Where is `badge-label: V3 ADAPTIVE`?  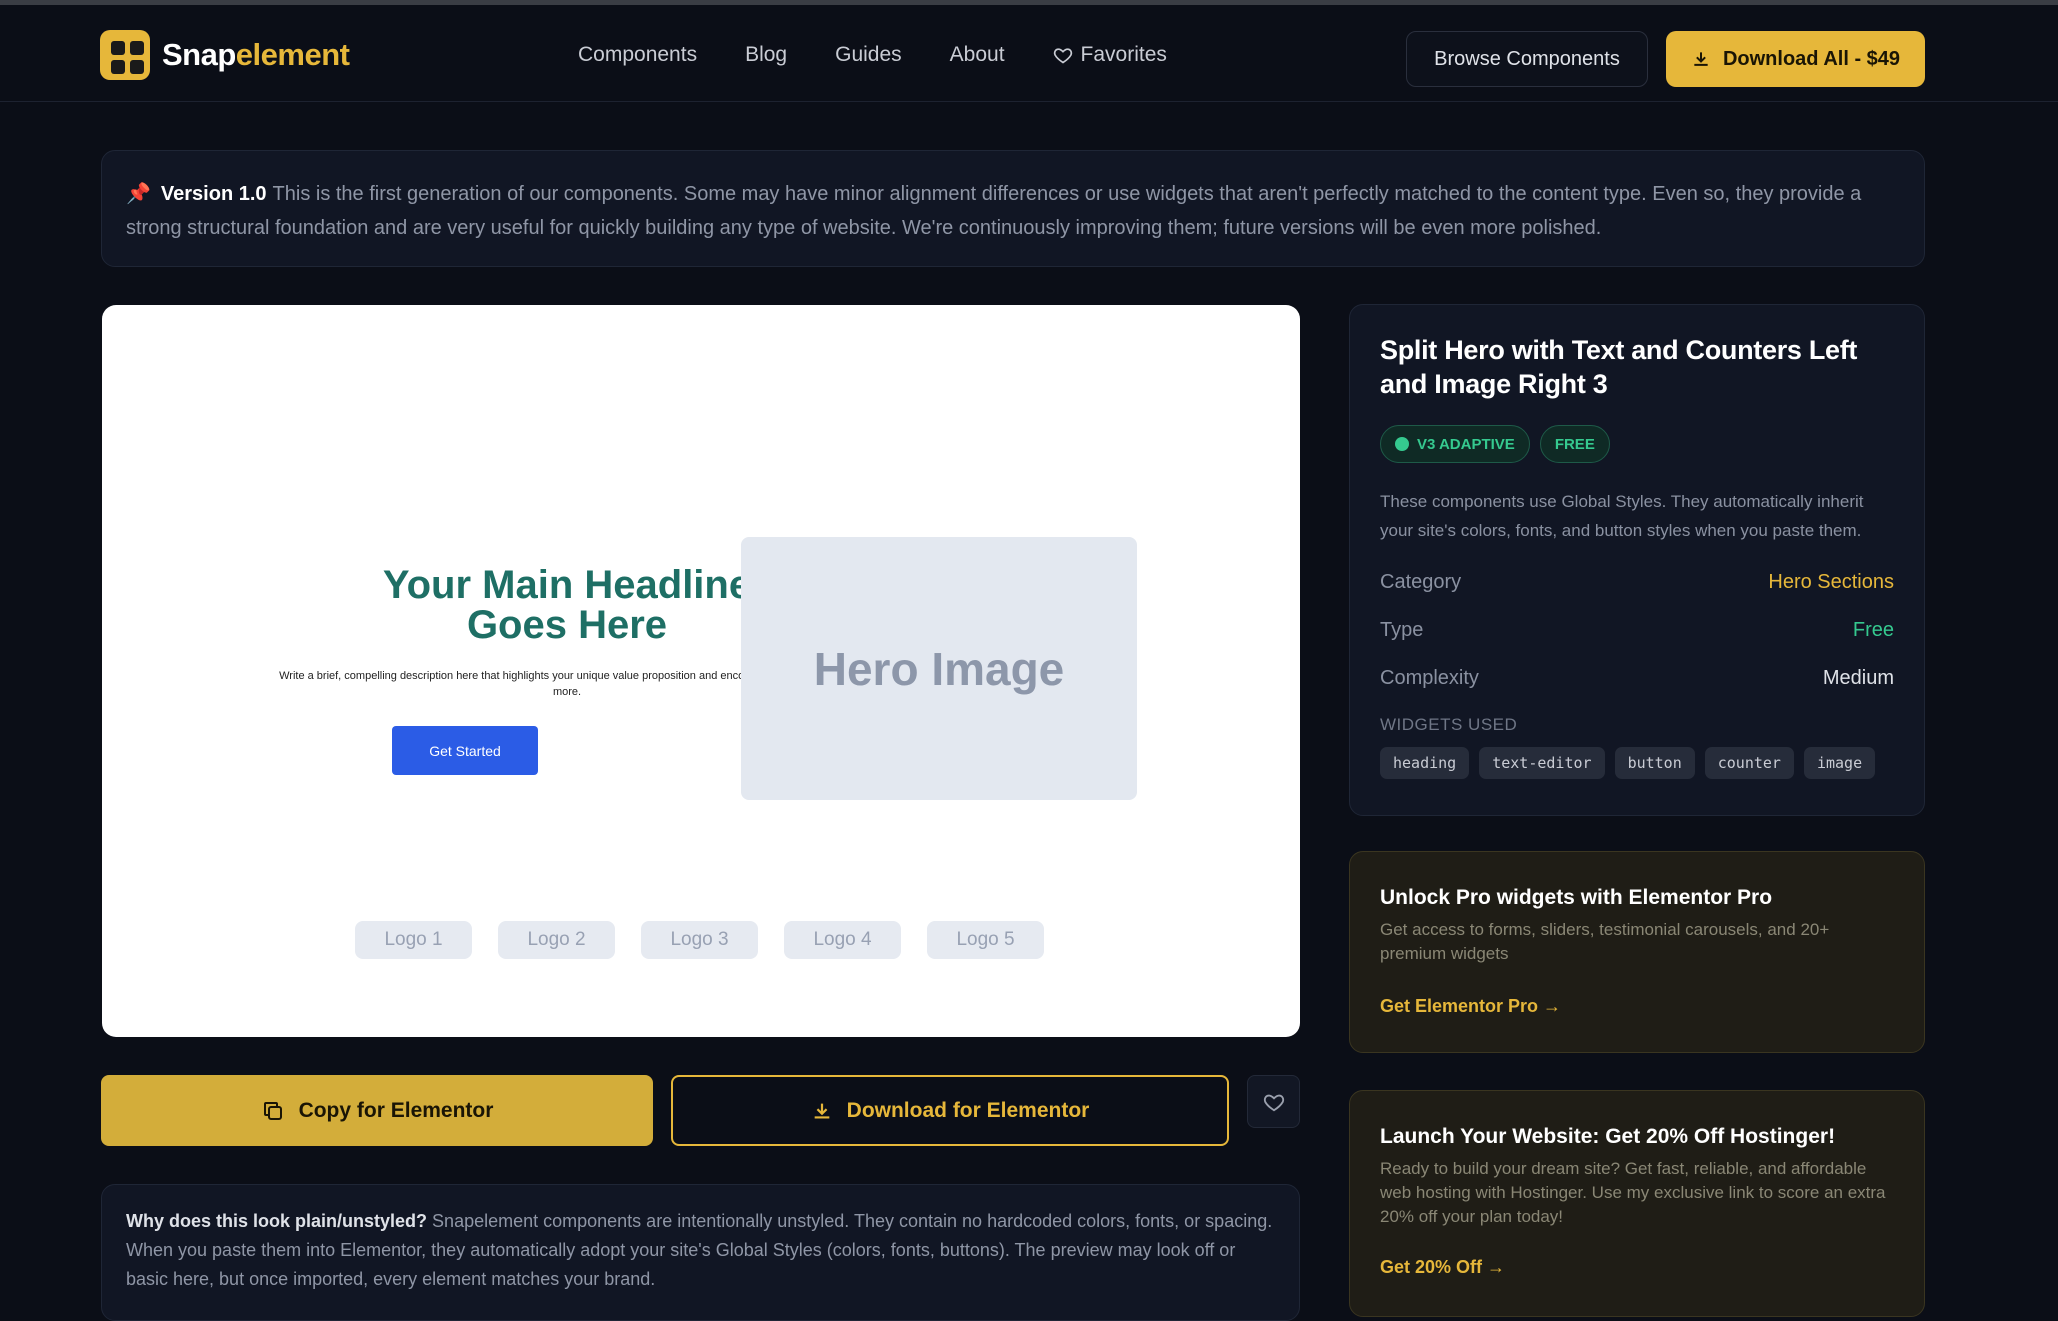 badge-label: V3 ADAPTIVE is located at coordinates (1466, 444).